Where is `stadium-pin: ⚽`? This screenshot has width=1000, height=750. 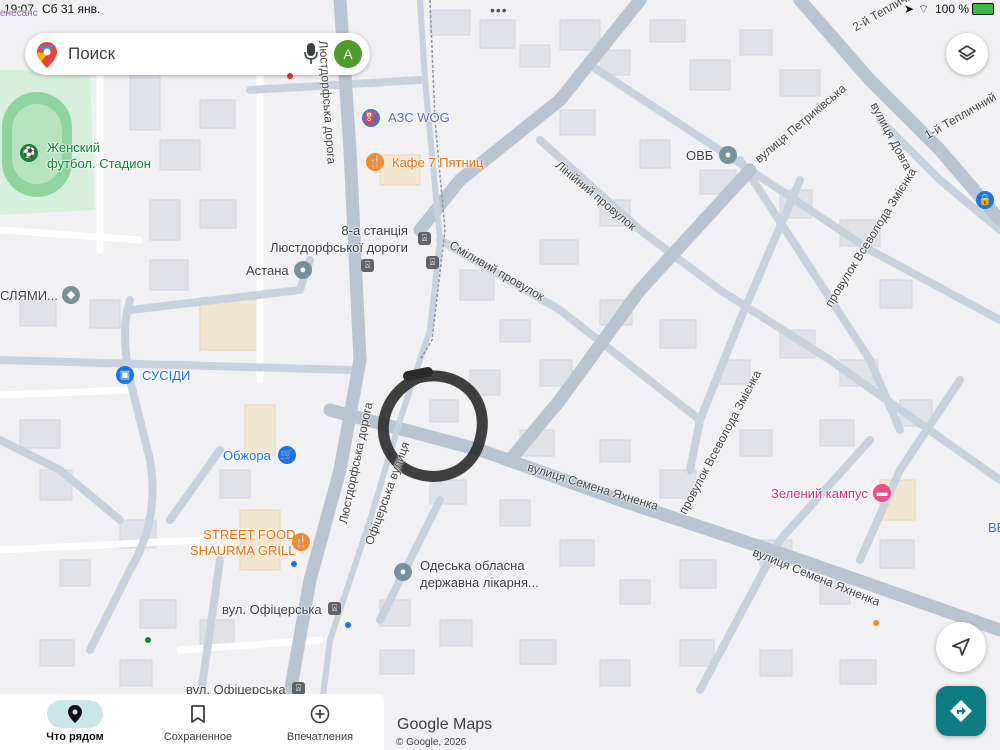 stadium-pin: ⚽ is located at coordinates (29, 153).